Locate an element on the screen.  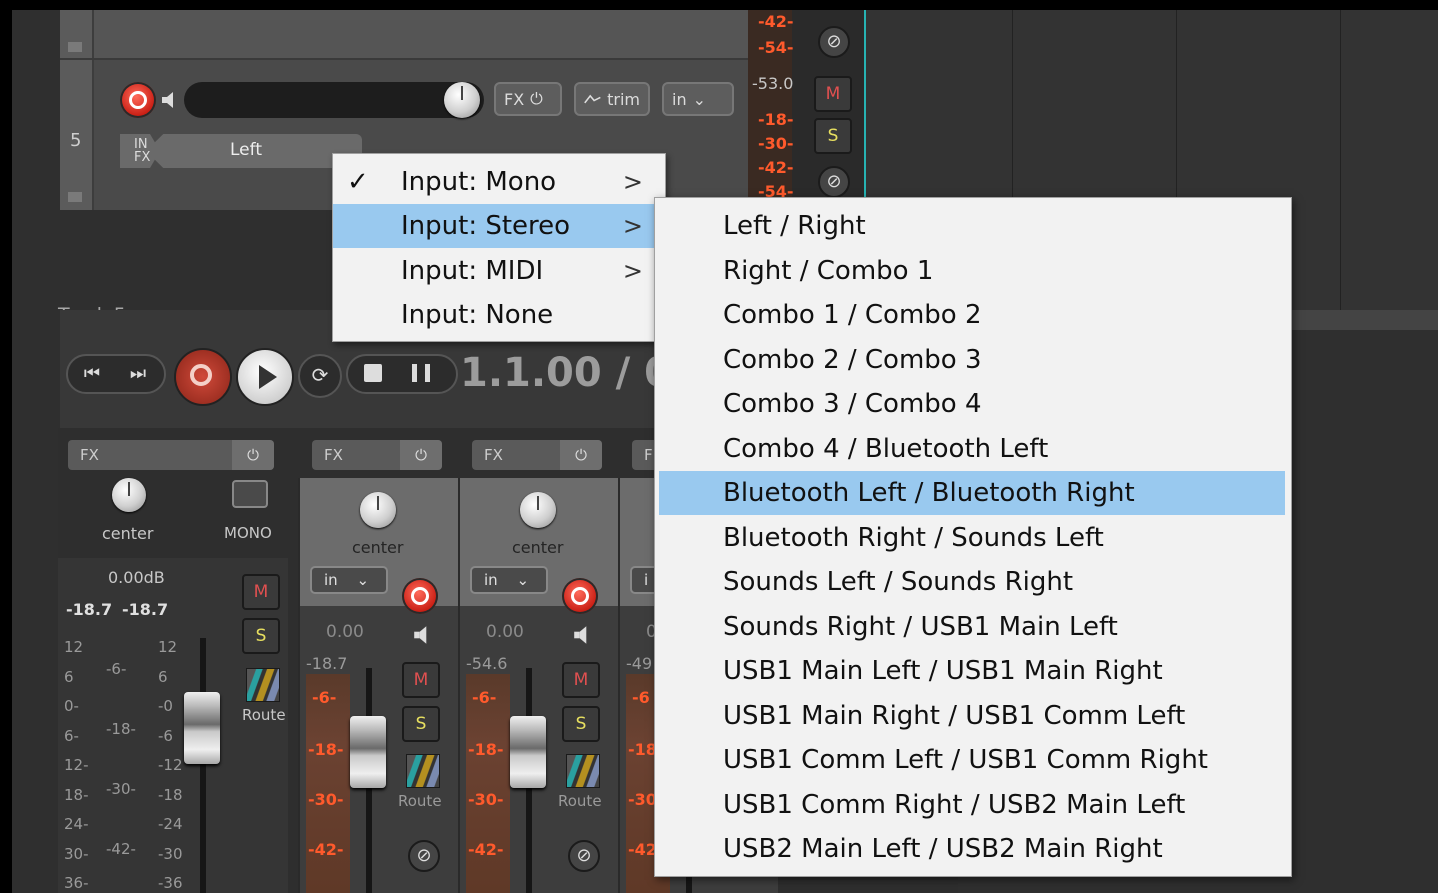
meter-scale-tick: -24 is located at coordinates (170, 824).